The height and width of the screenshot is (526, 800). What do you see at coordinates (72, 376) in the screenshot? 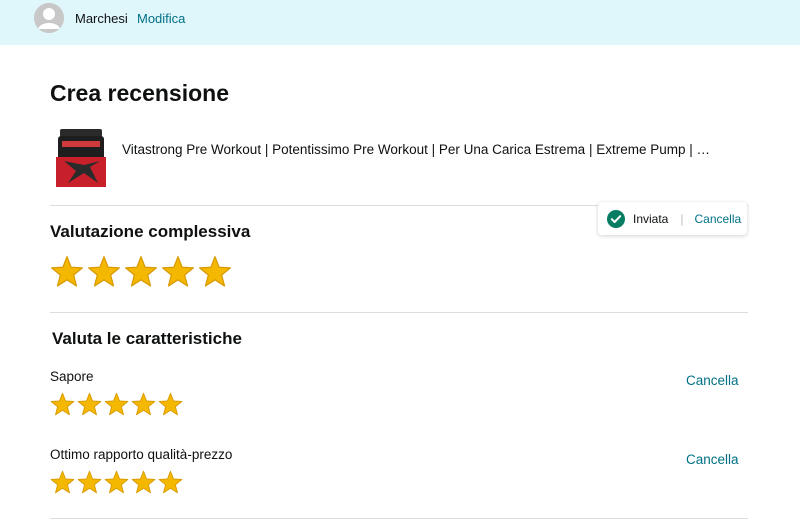
I see `feature-label-sapore: Sapore` at bounding box center [72, 376].